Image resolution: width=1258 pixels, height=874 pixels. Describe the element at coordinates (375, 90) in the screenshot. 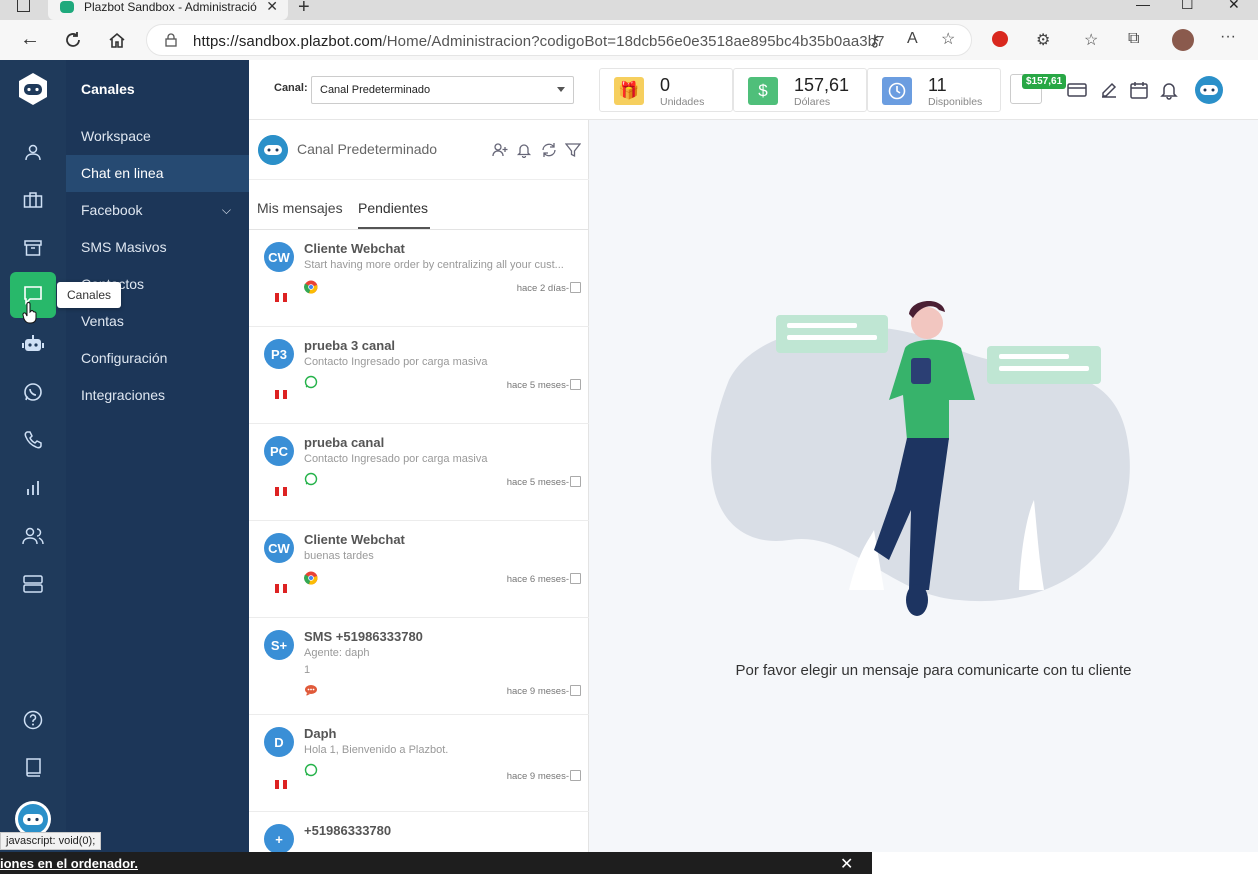

I see `canal-select-value: Canal Predeterminado` at that location.